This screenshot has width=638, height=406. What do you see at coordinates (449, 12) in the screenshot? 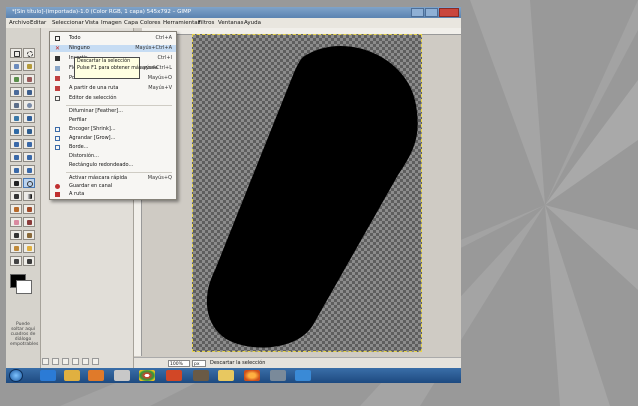
I see `close-button` at bounding box center [449, 12].